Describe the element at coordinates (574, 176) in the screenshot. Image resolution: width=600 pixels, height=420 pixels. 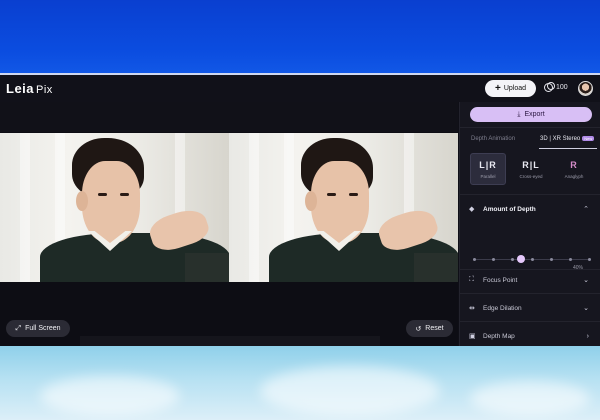
I see `mode-label: Anaglyph` at that location.